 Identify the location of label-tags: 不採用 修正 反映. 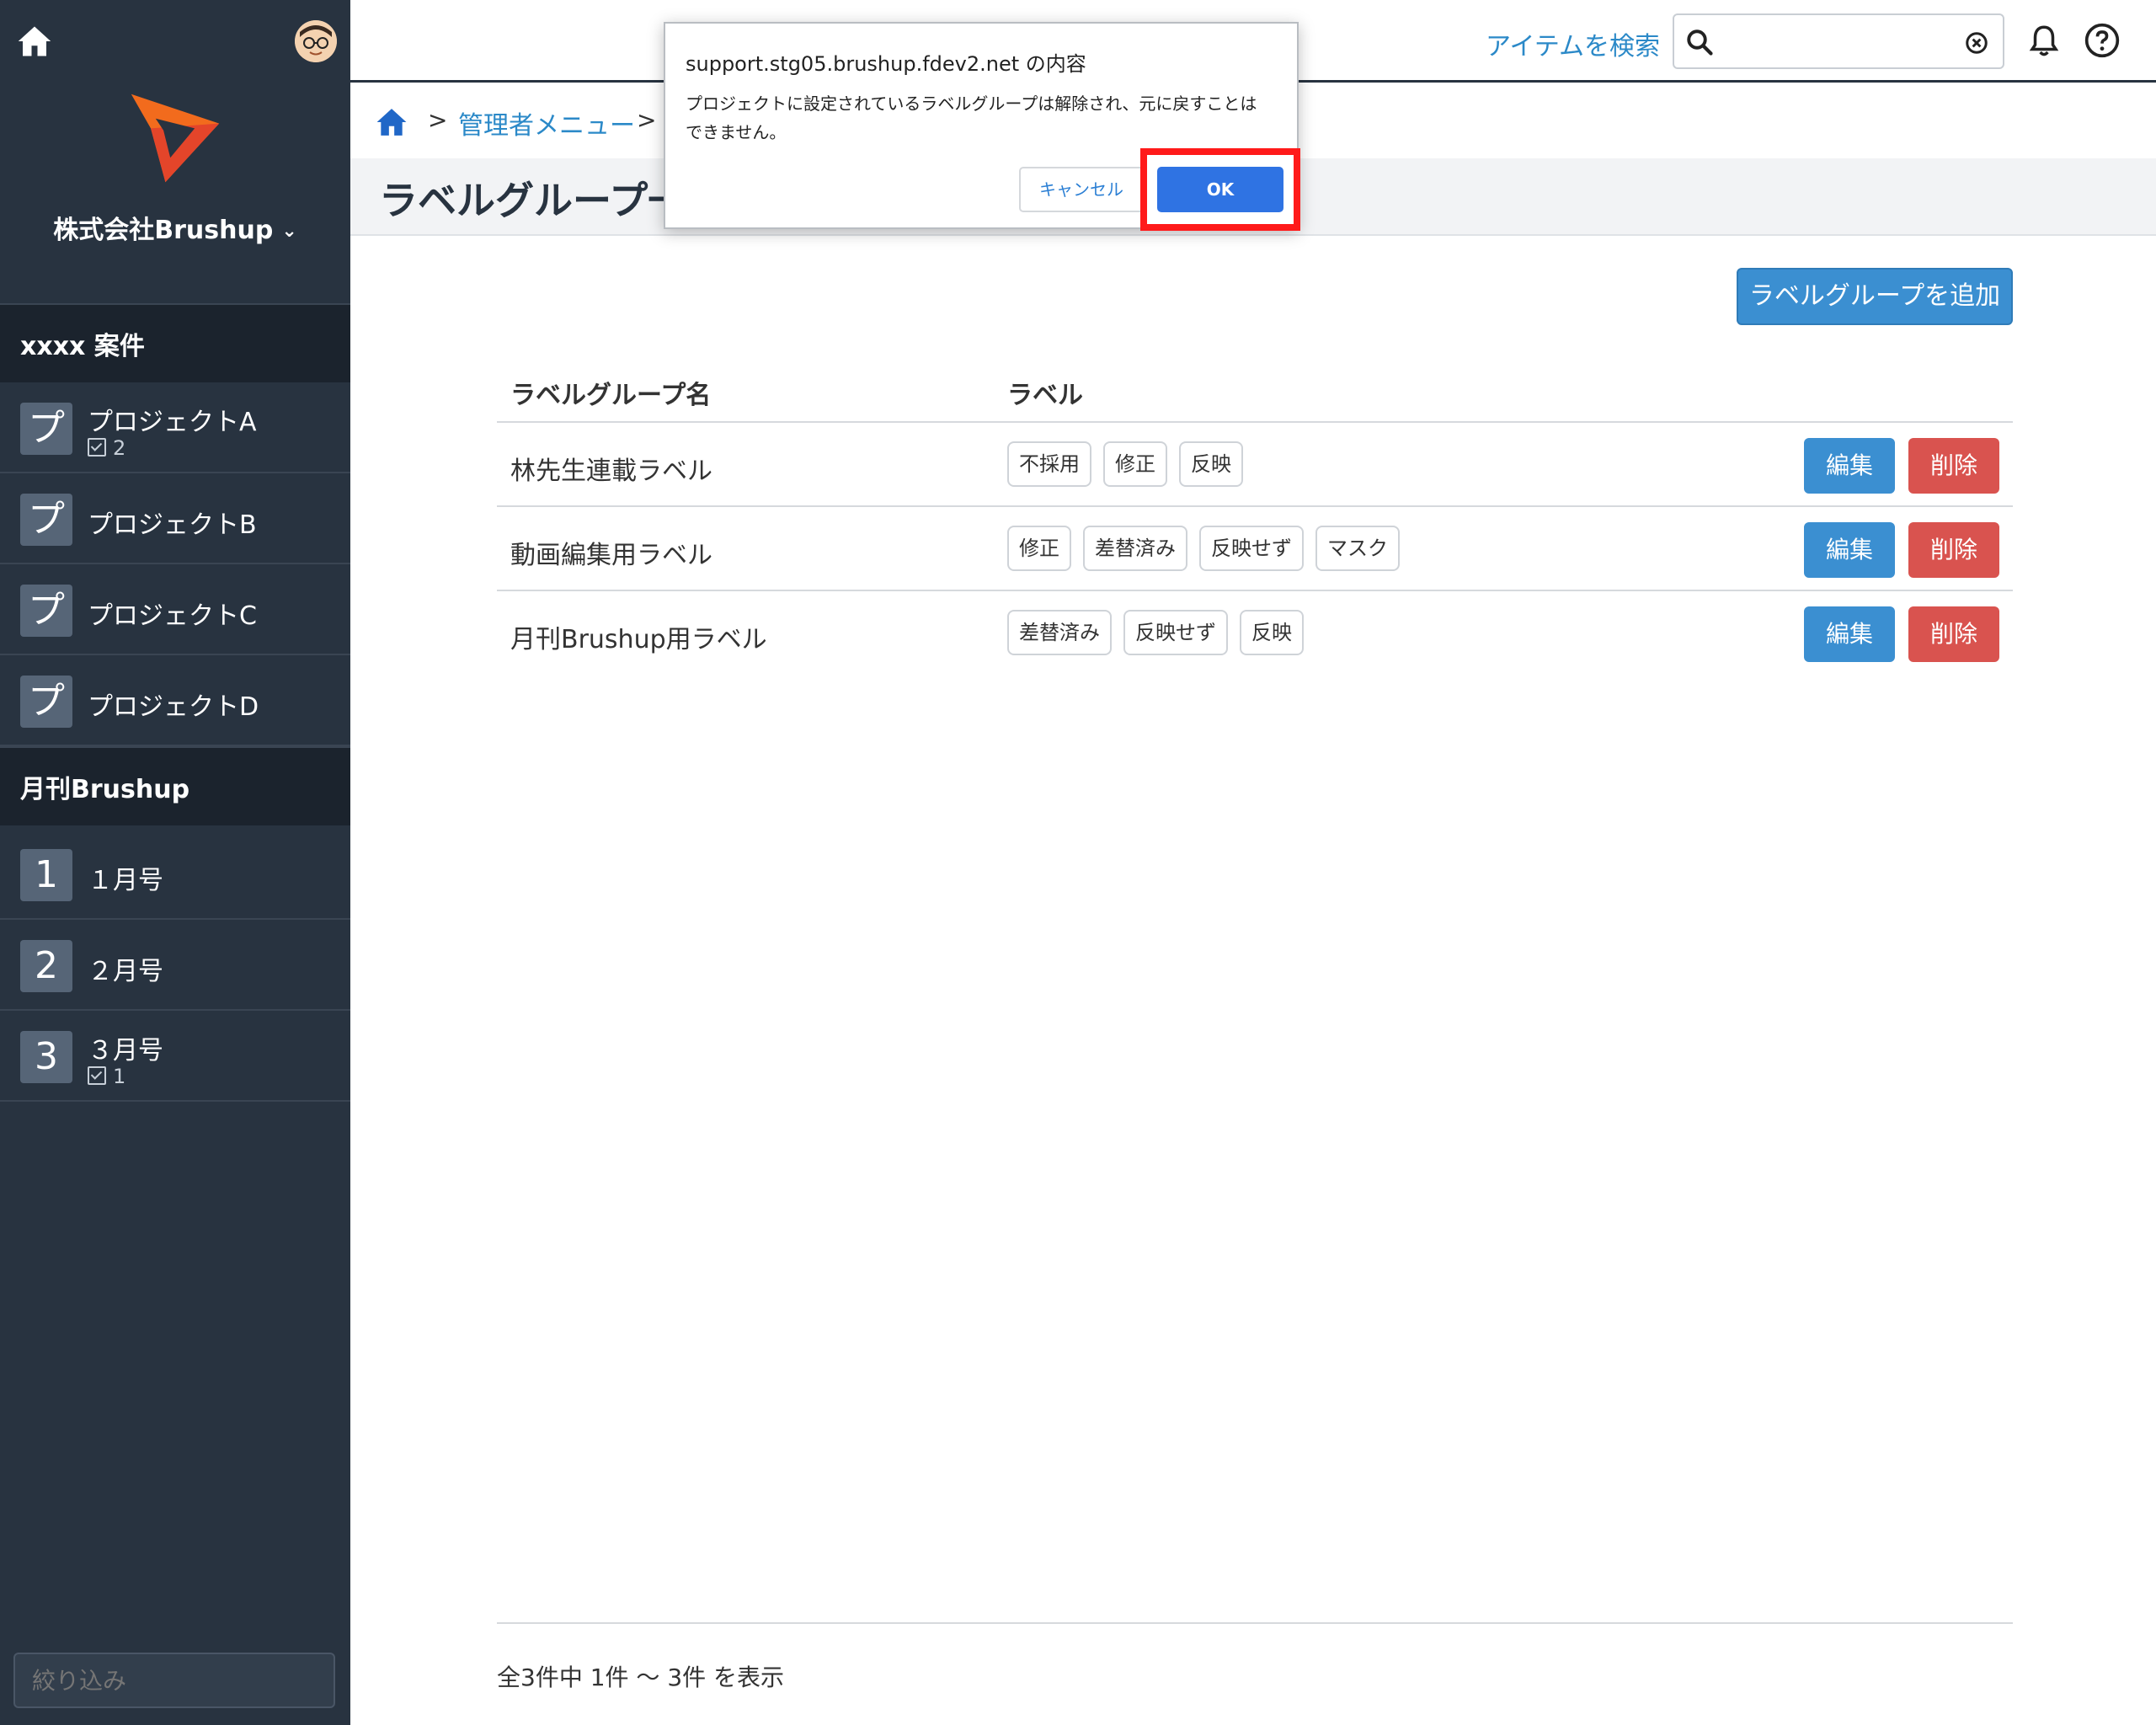
(1131, 465).